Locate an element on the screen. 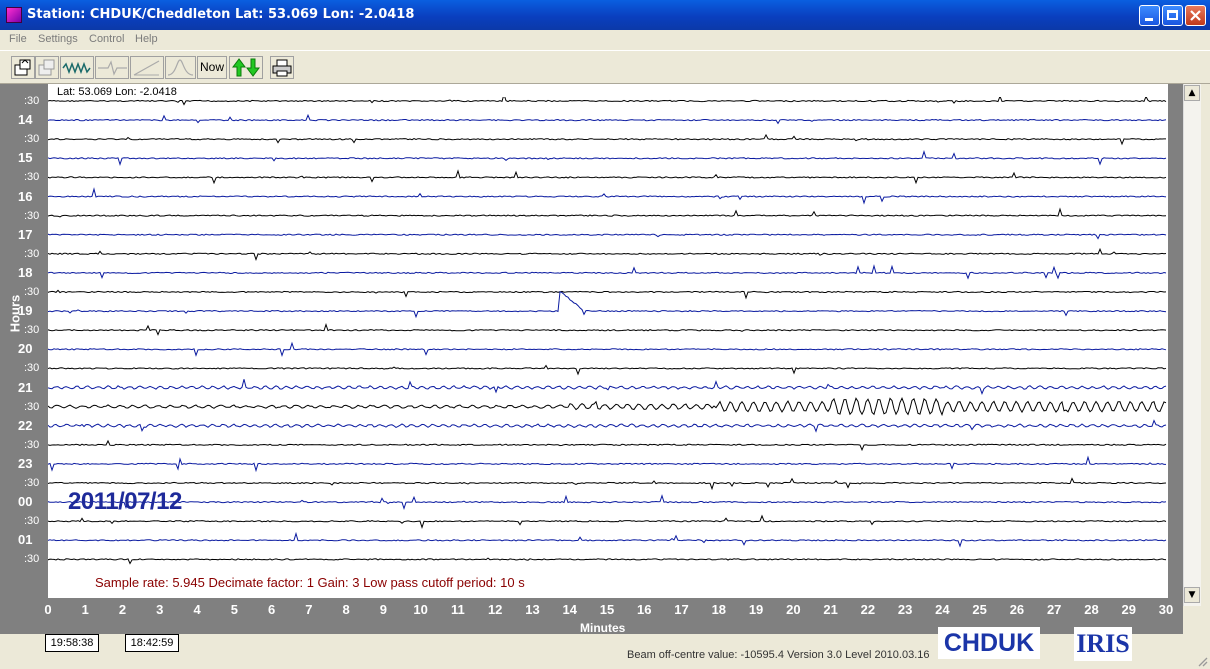 Image resolution: width=1210 pixels, height=669 pixels. minute-tick-label: 6 is located at coordinates (271, 609).